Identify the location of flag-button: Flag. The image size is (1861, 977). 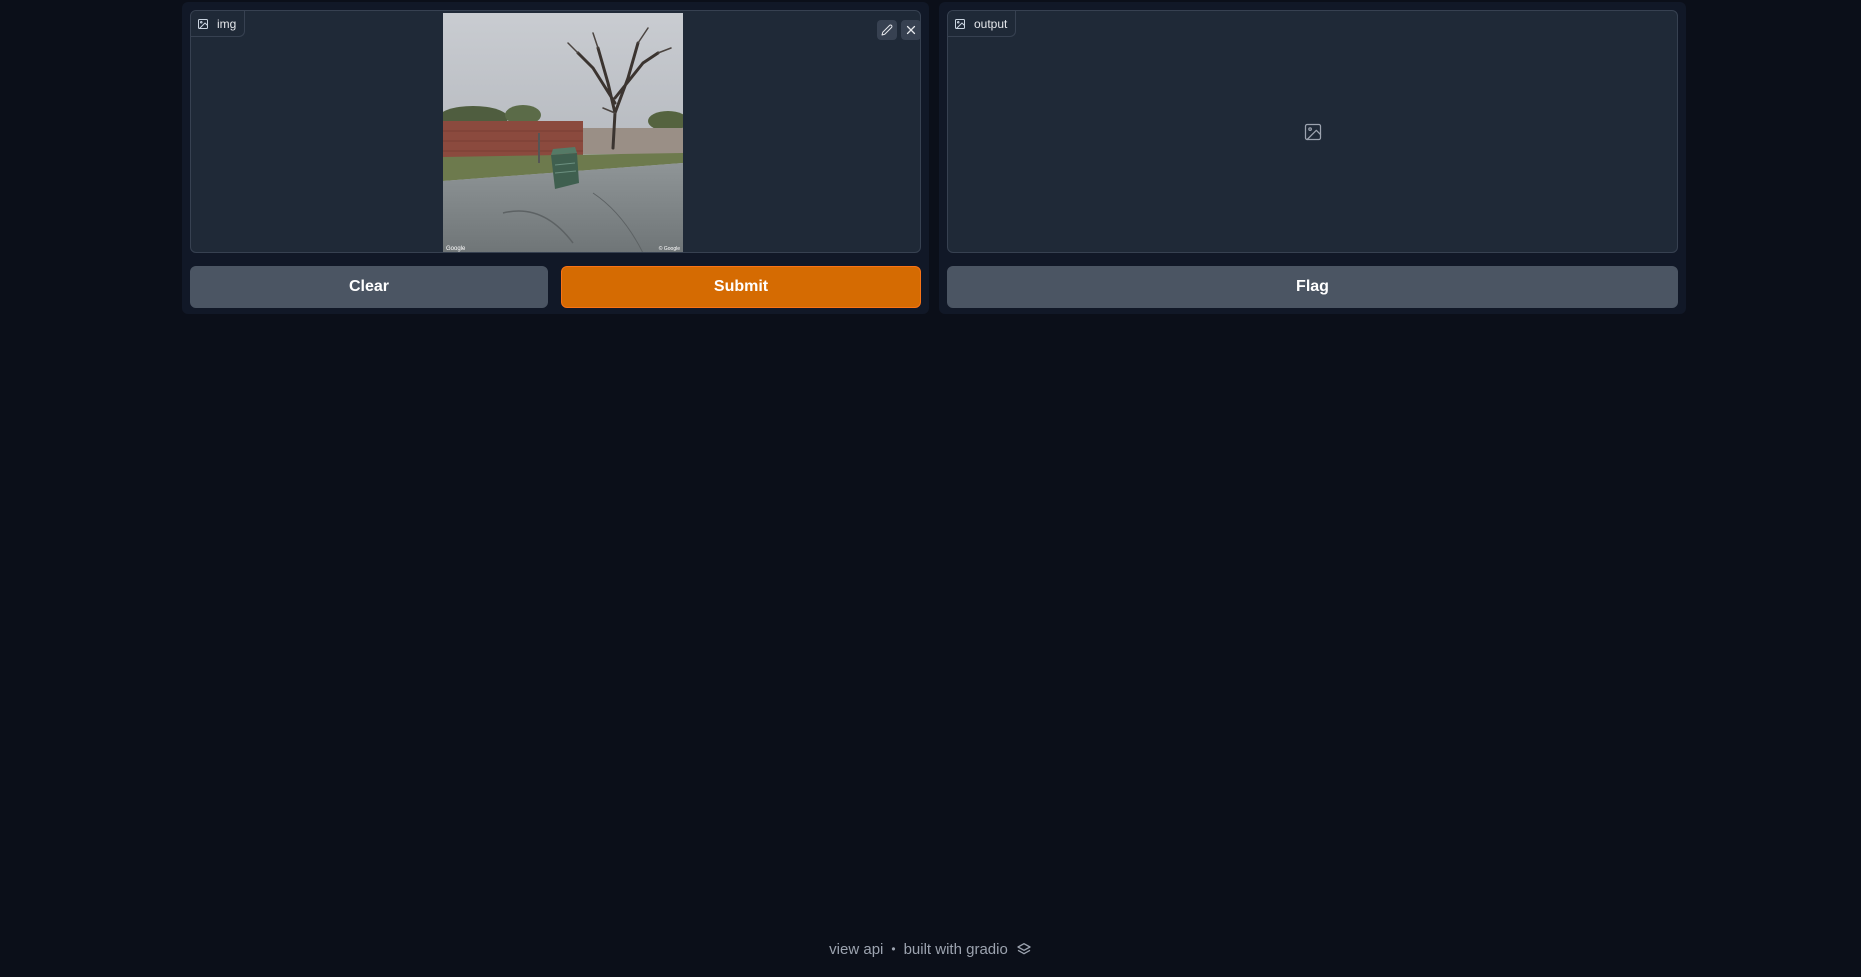
(1312, 287).